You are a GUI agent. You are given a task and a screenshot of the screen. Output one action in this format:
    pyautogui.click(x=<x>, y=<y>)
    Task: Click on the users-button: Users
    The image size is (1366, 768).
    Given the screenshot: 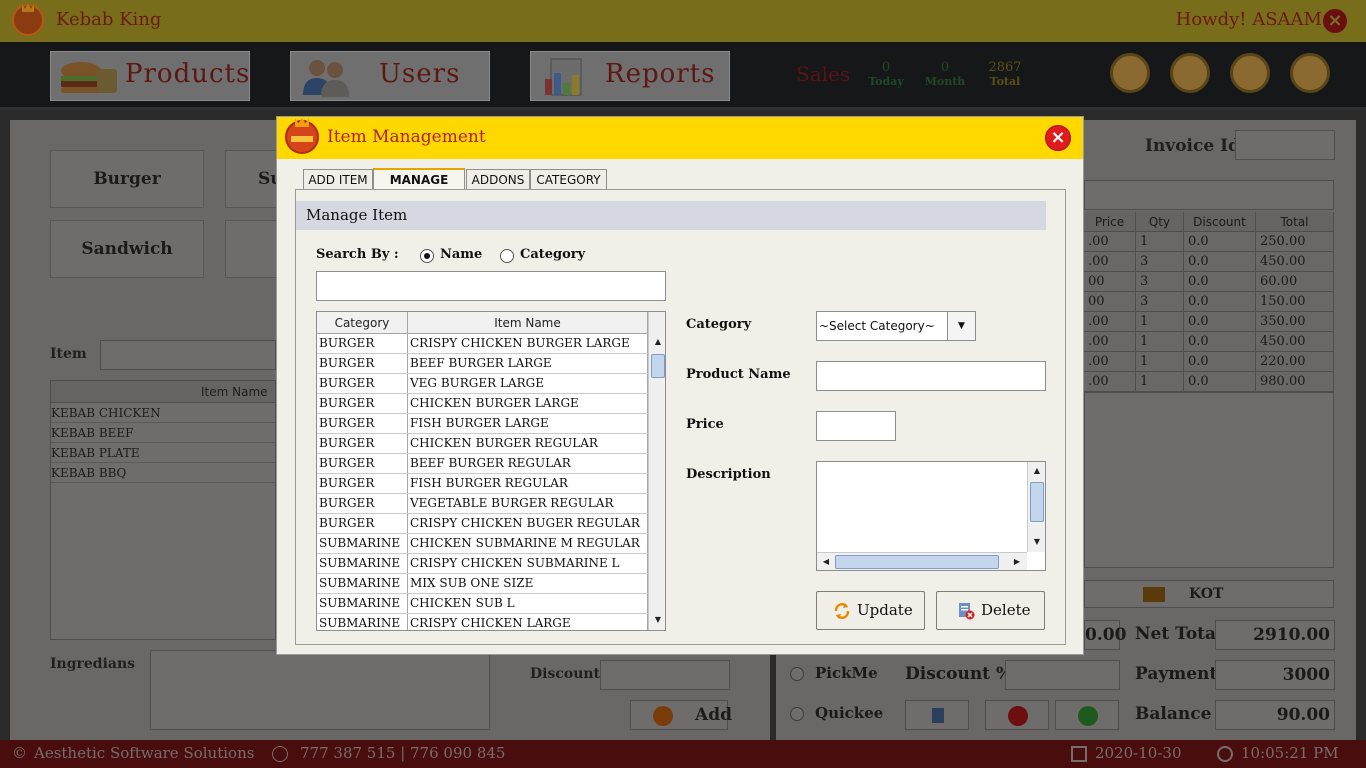 What is the action you would take?
    pyautogui.click(x=390, y=76)
    